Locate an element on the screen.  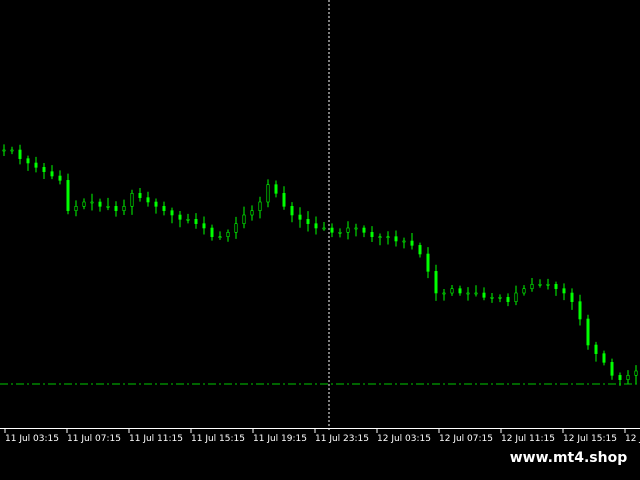
x-tick-label: 11 Jul 11:15 is located at coordinates (156, 439).